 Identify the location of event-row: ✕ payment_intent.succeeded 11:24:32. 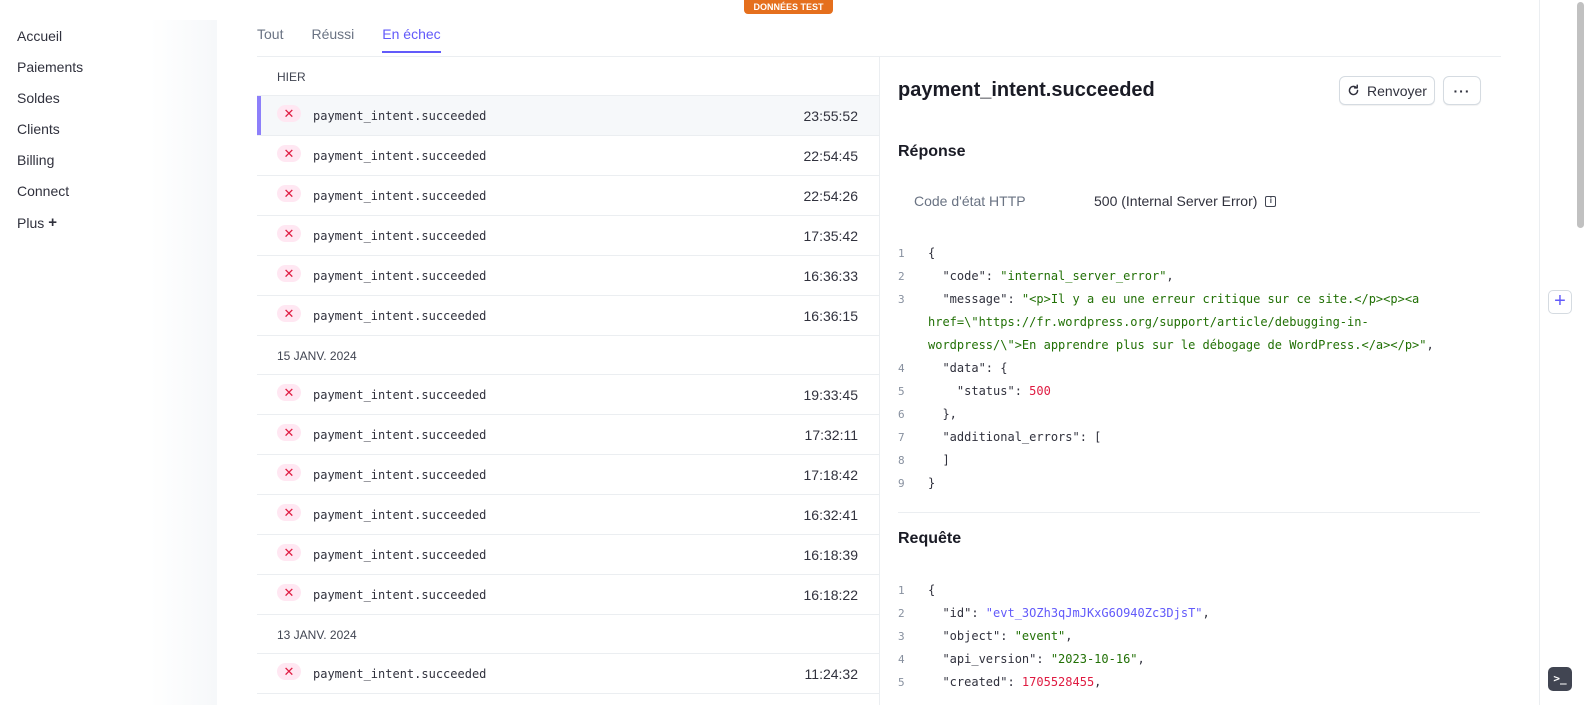
(568, 674).